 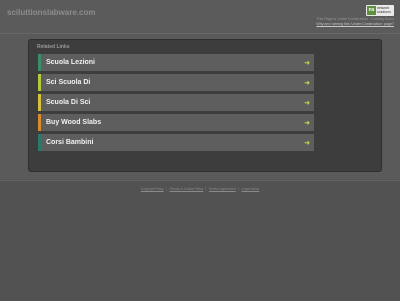 I want to click on network-solutions-logo: ns network solutions, so click(x=380, y=10).